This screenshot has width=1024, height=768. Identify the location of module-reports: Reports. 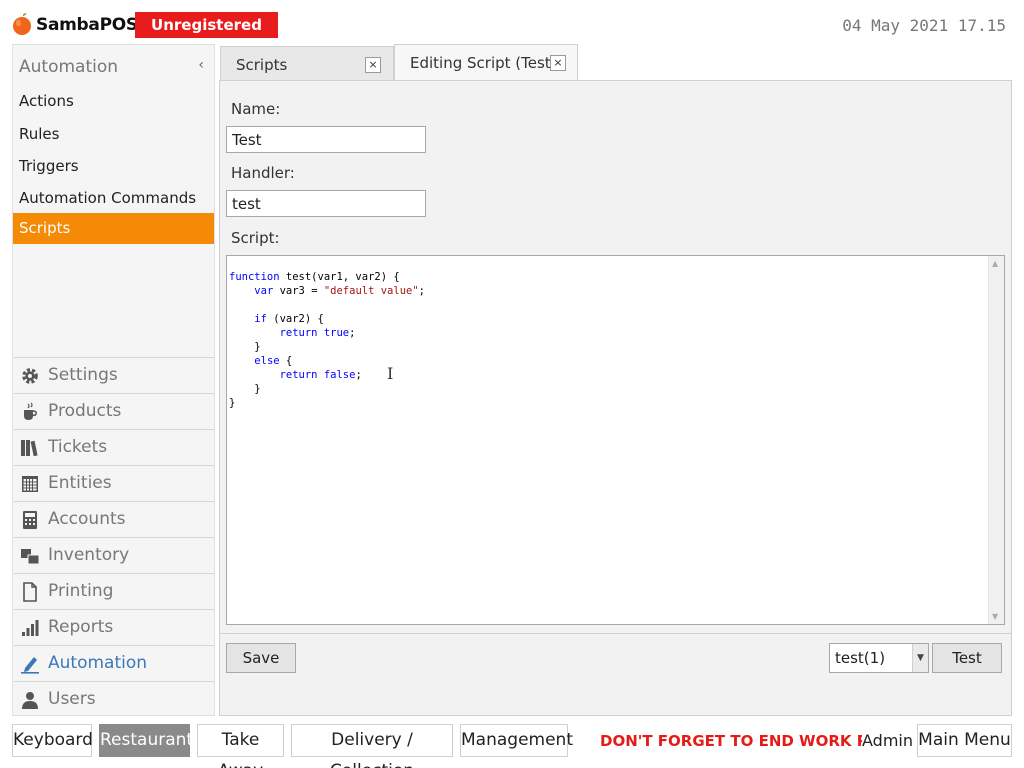
(114, 626).